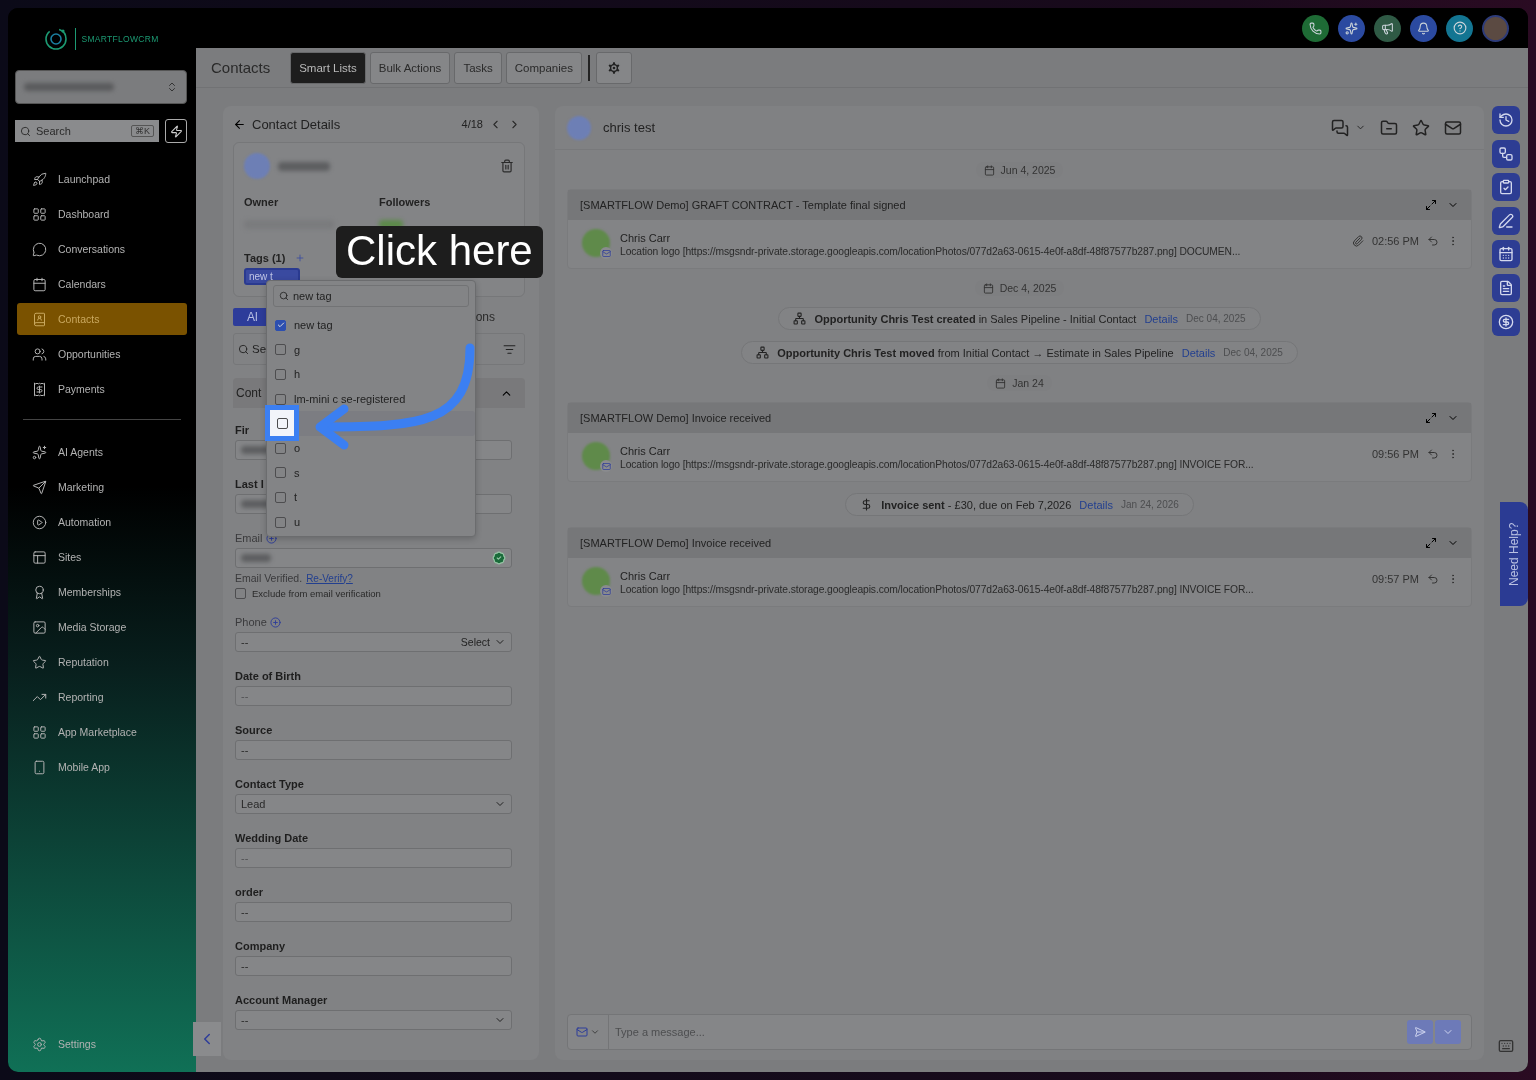 This screenshot has width=1536, height=1080. I want to click on nav-item: AI Agents, so click(102, 452).